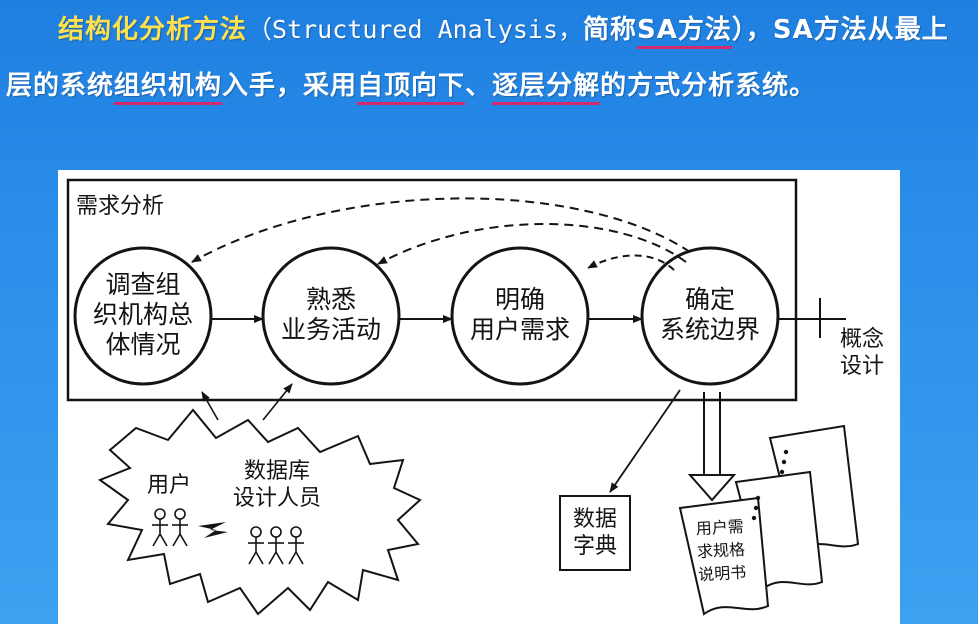 The image size is (978, 624). What do you see at coordinates (168, 485) in the screenshot?
I see `users-label: 用户` at bounding box center [168, 485].